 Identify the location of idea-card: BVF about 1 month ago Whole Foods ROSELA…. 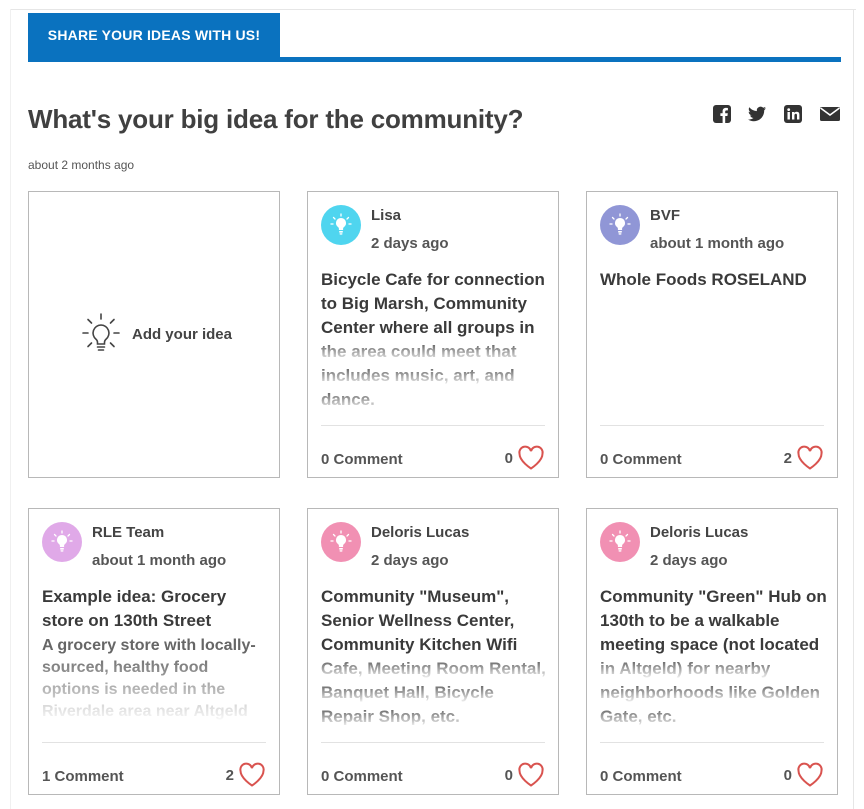
(712, 334).